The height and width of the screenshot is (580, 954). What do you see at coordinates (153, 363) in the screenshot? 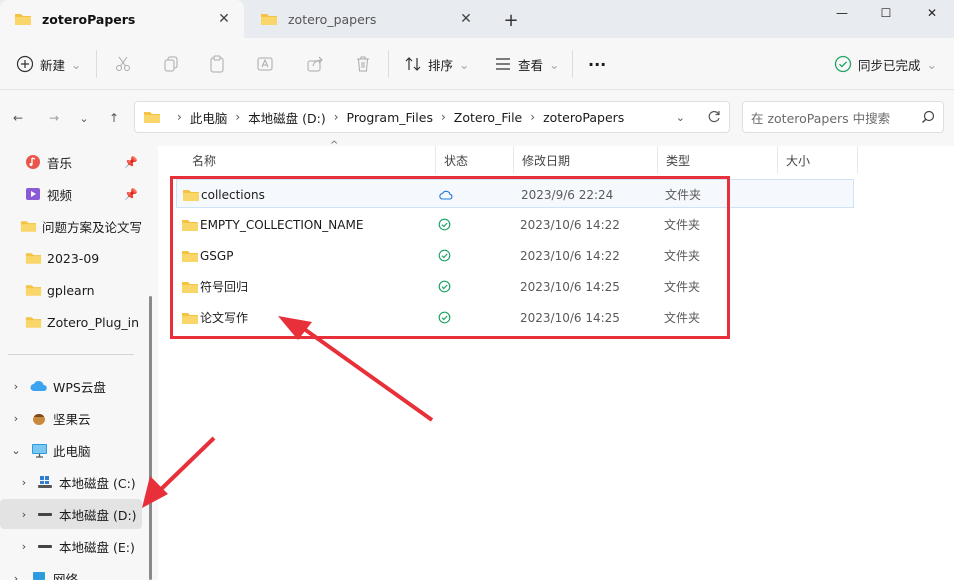
I see `sidebar-scrollbar` at bounding box center [153, 363].